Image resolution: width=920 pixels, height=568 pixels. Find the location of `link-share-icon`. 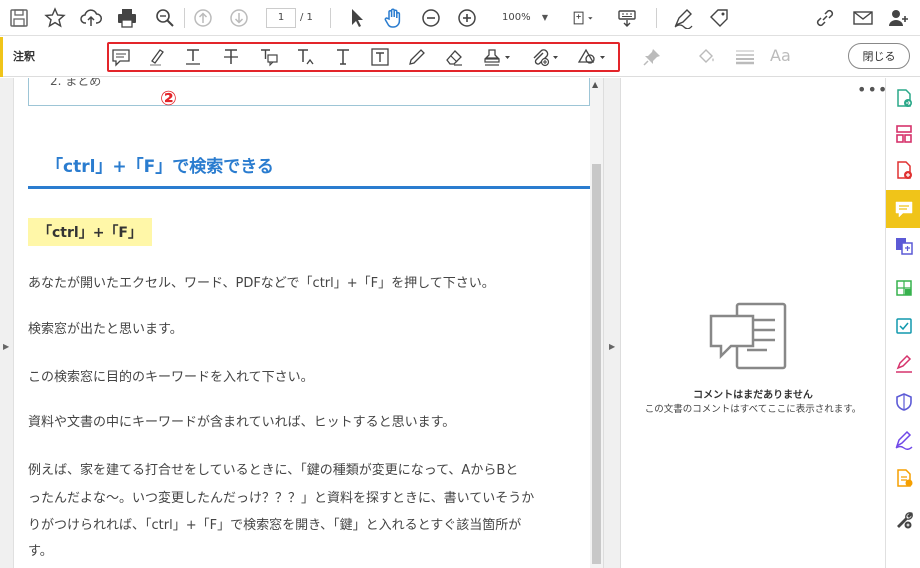

link-share-icon is located at coordinates (825, 18).